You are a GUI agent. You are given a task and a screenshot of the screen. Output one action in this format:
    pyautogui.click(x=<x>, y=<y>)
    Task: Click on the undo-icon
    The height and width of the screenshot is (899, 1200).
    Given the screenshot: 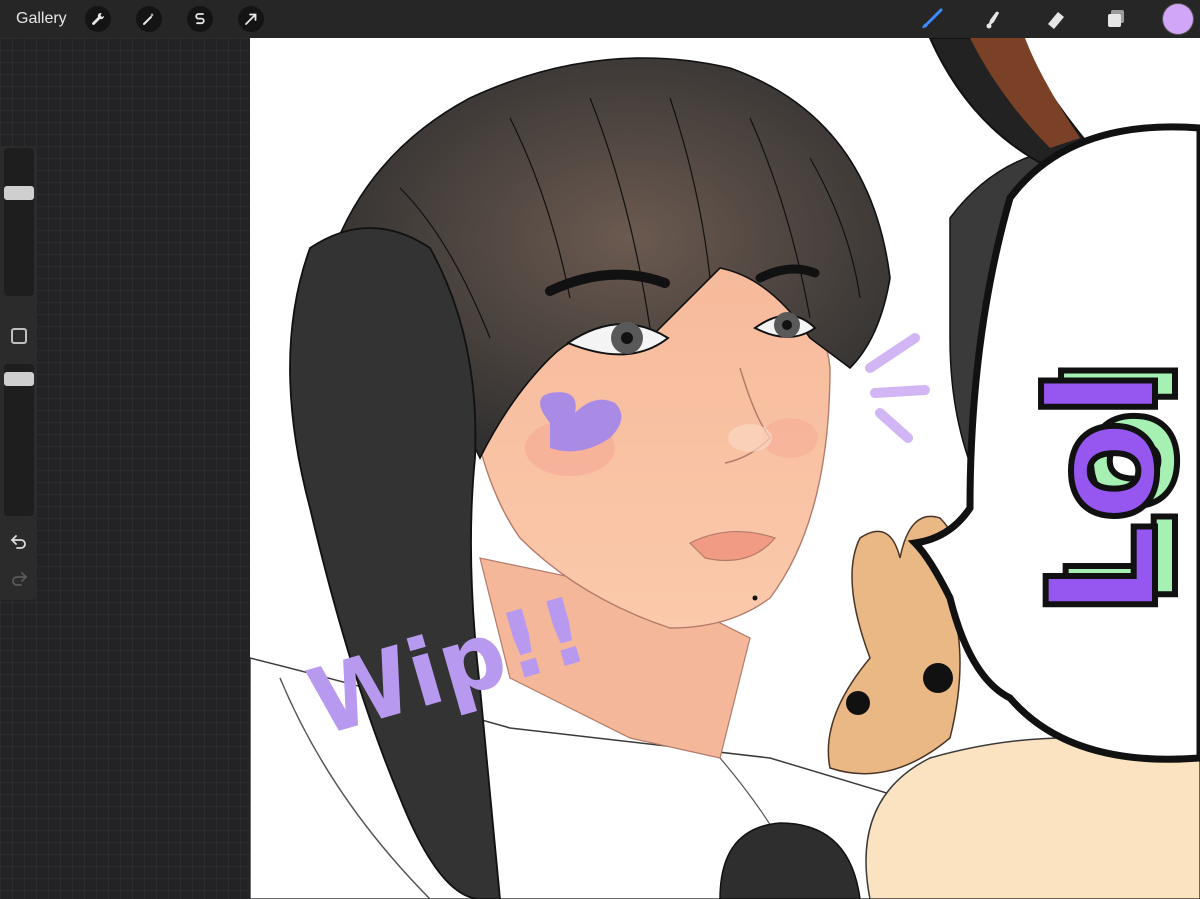 What is the action you would take?
    pyautogui.click(x=19, y=541)
    